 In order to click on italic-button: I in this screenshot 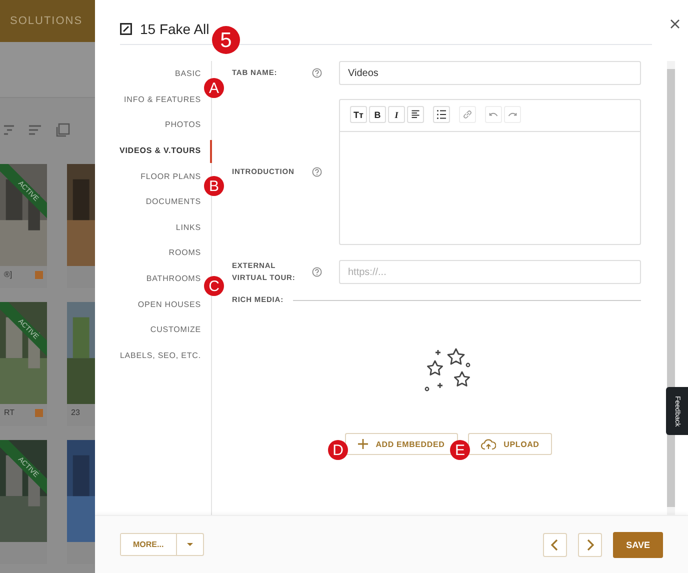, I will do `click(396, 114)`.